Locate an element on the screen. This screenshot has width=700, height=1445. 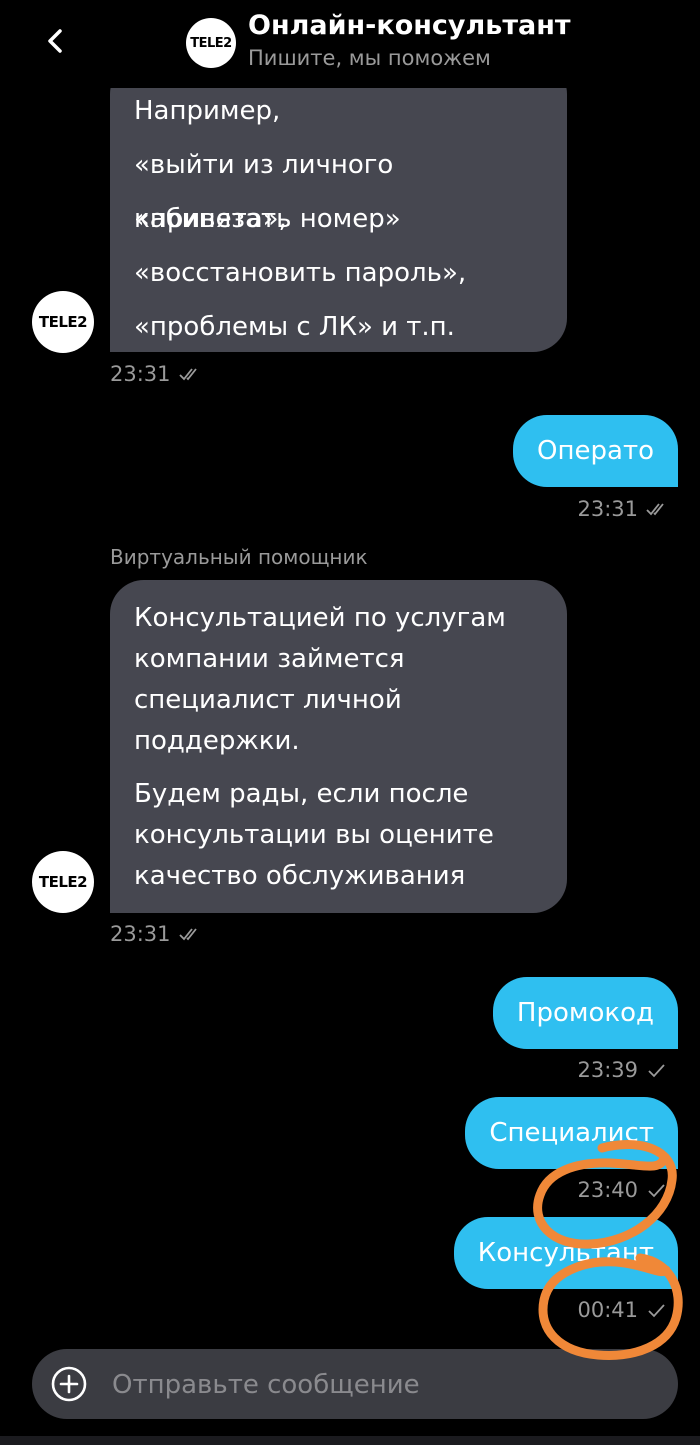
add-attachment-icon is located at coordinates (69, 1384).